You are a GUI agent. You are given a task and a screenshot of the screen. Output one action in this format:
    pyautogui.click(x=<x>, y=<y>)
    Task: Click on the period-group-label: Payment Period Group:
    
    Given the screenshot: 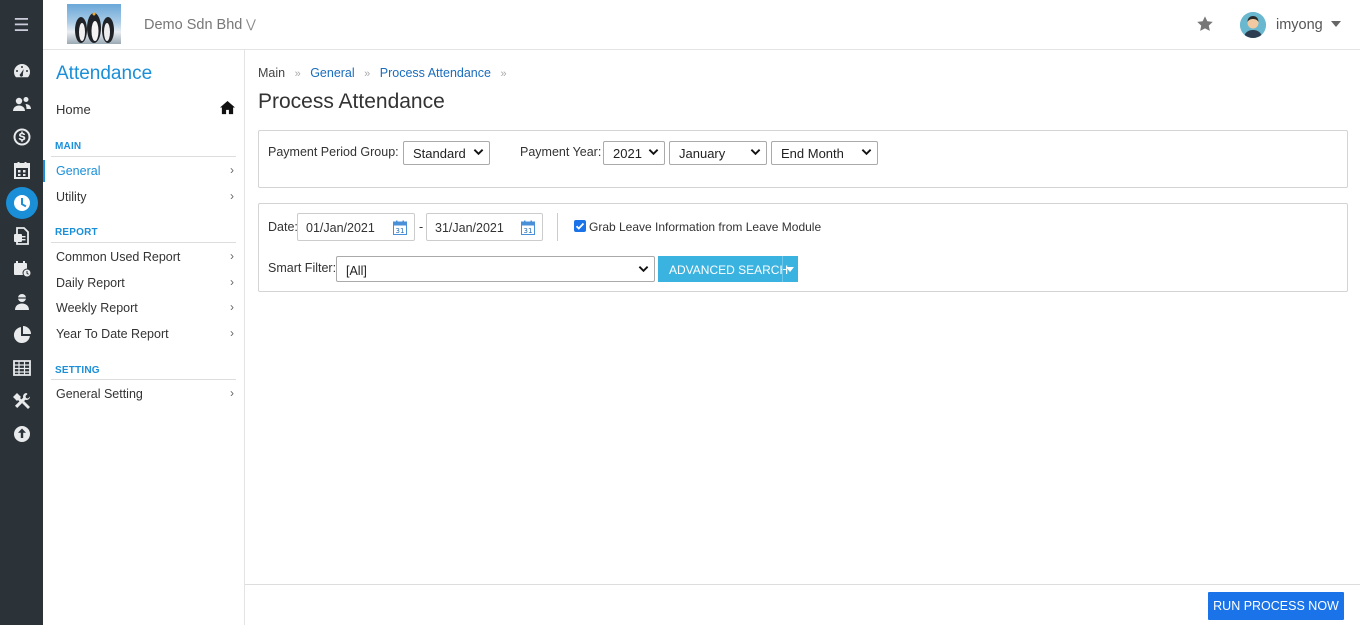 What is the action you would take?
    pyautogui.click(x=333, y=152)
    